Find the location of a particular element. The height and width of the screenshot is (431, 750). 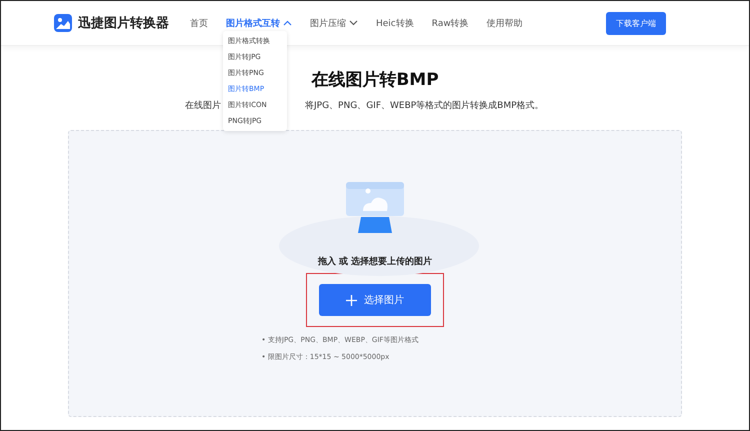

nav-item: 图片压缩 is located at coordinates (334, 23).